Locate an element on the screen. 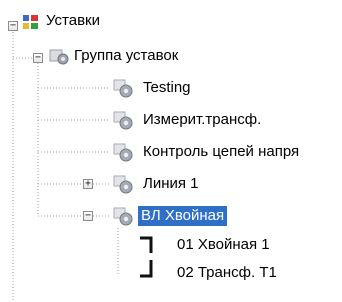 Image resolution: width=342 pixels, height=302 pixels. group-collapse-button: − is located at coordinates (38, 58).